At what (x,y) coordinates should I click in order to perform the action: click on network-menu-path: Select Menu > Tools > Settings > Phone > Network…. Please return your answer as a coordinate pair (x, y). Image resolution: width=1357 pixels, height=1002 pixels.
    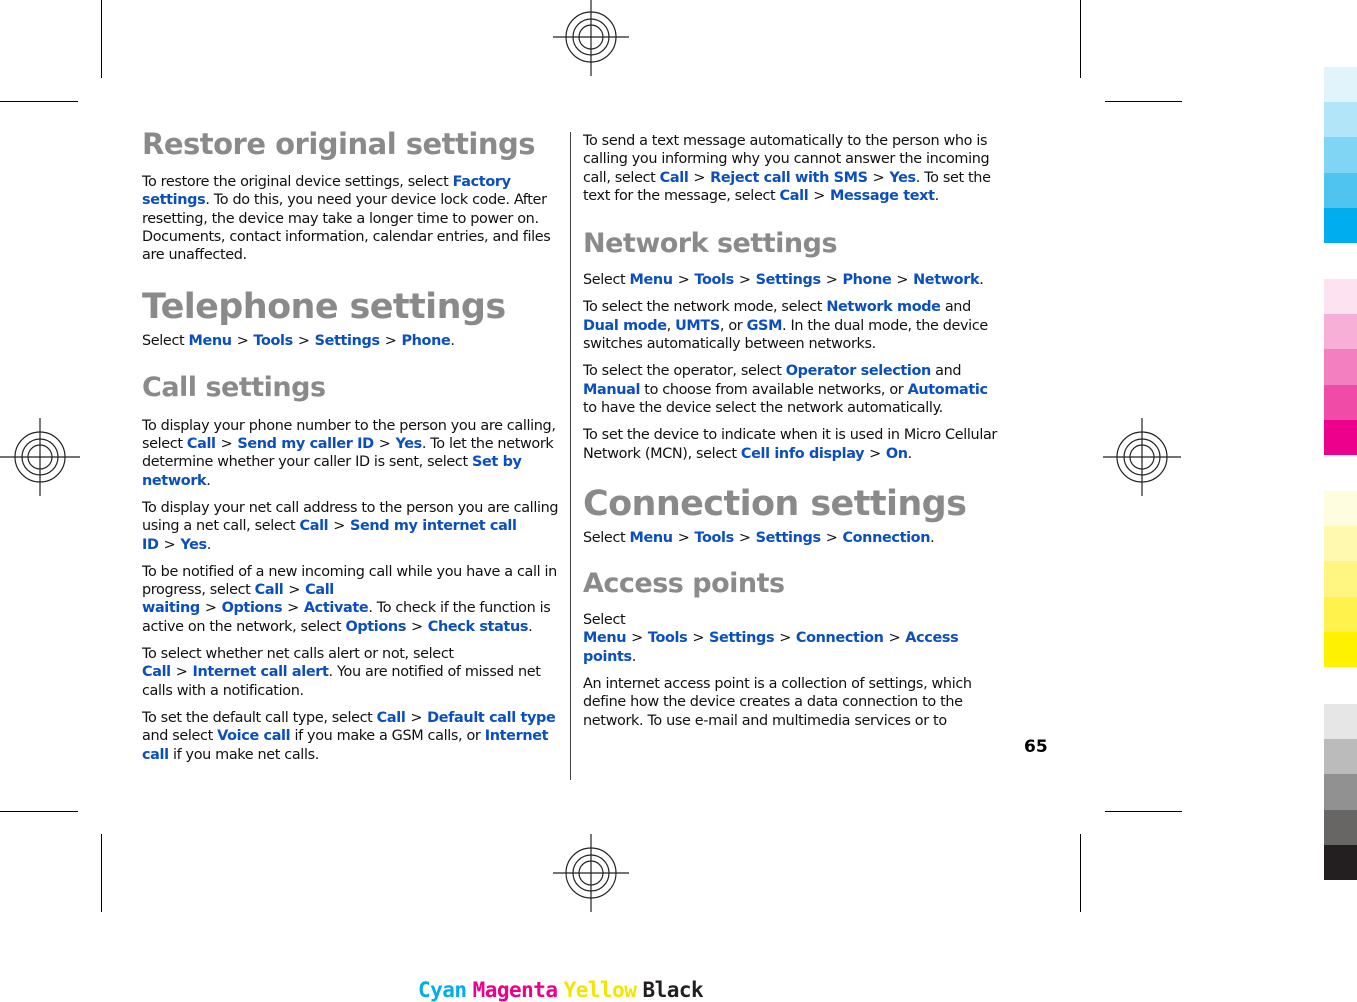
    Looking at the image, I should click on (783, 280).